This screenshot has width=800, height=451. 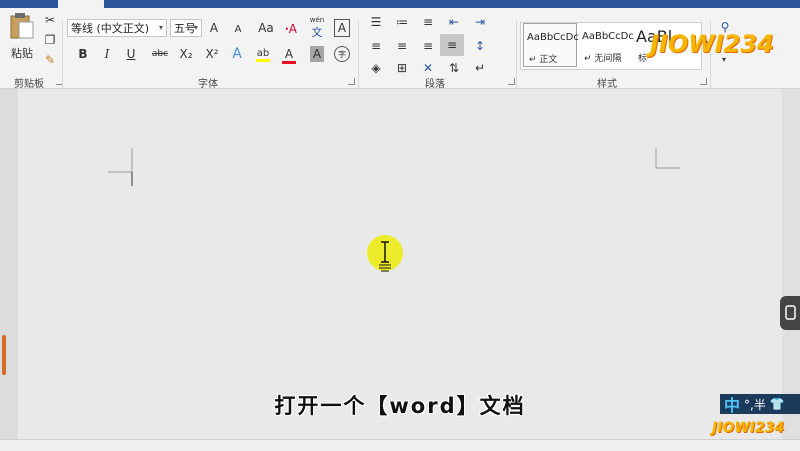 What do you see at coordinates (22, 26) in the screenshot?
I see `paste-icon` at bounding box center [22, 26].